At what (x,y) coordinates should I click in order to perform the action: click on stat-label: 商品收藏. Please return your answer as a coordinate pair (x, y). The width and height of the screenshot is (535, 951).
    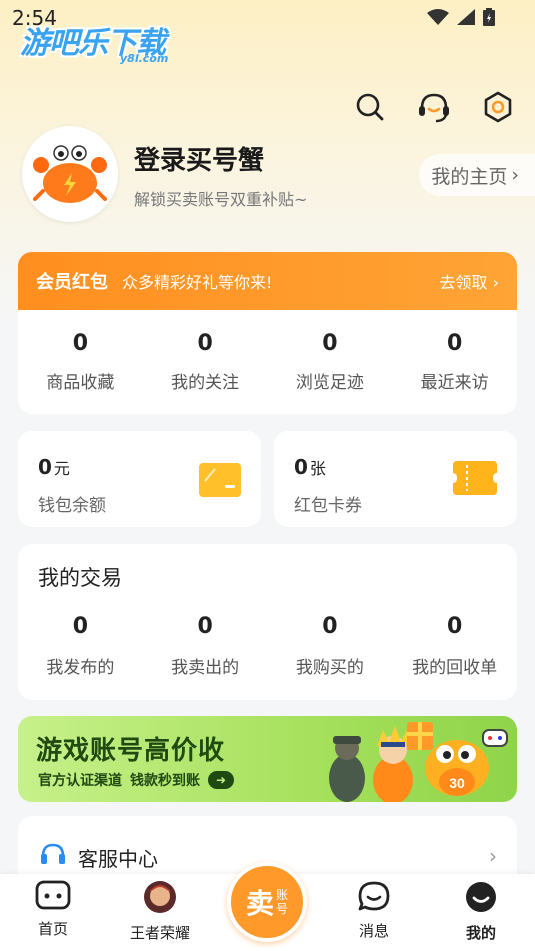
    Looking at the image, I should click on (80, 383).